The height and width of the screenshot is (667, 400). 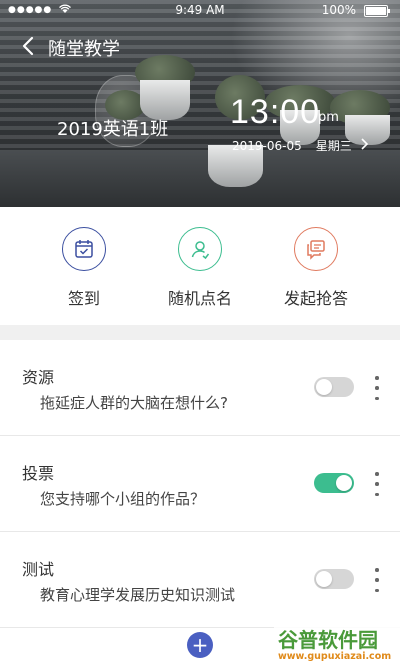 What do you see at coordinates (267, 145) in the screenshot?
I see `class-date: 2019-06-05` at bounding box center [267, 145].